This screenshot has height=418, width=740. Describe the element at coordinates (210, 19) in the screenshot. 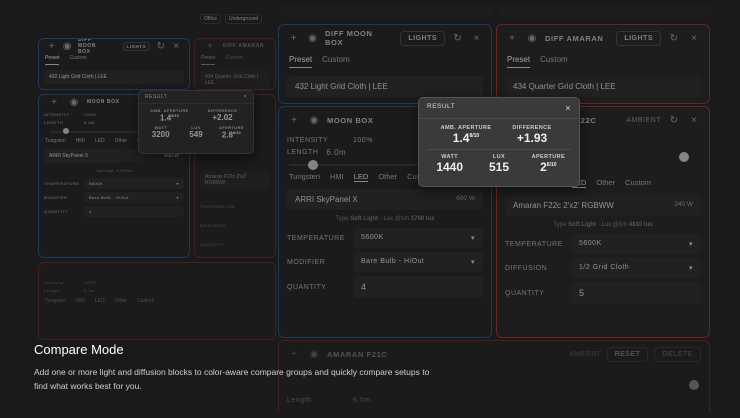

I see `tag-office: Office` at that location.